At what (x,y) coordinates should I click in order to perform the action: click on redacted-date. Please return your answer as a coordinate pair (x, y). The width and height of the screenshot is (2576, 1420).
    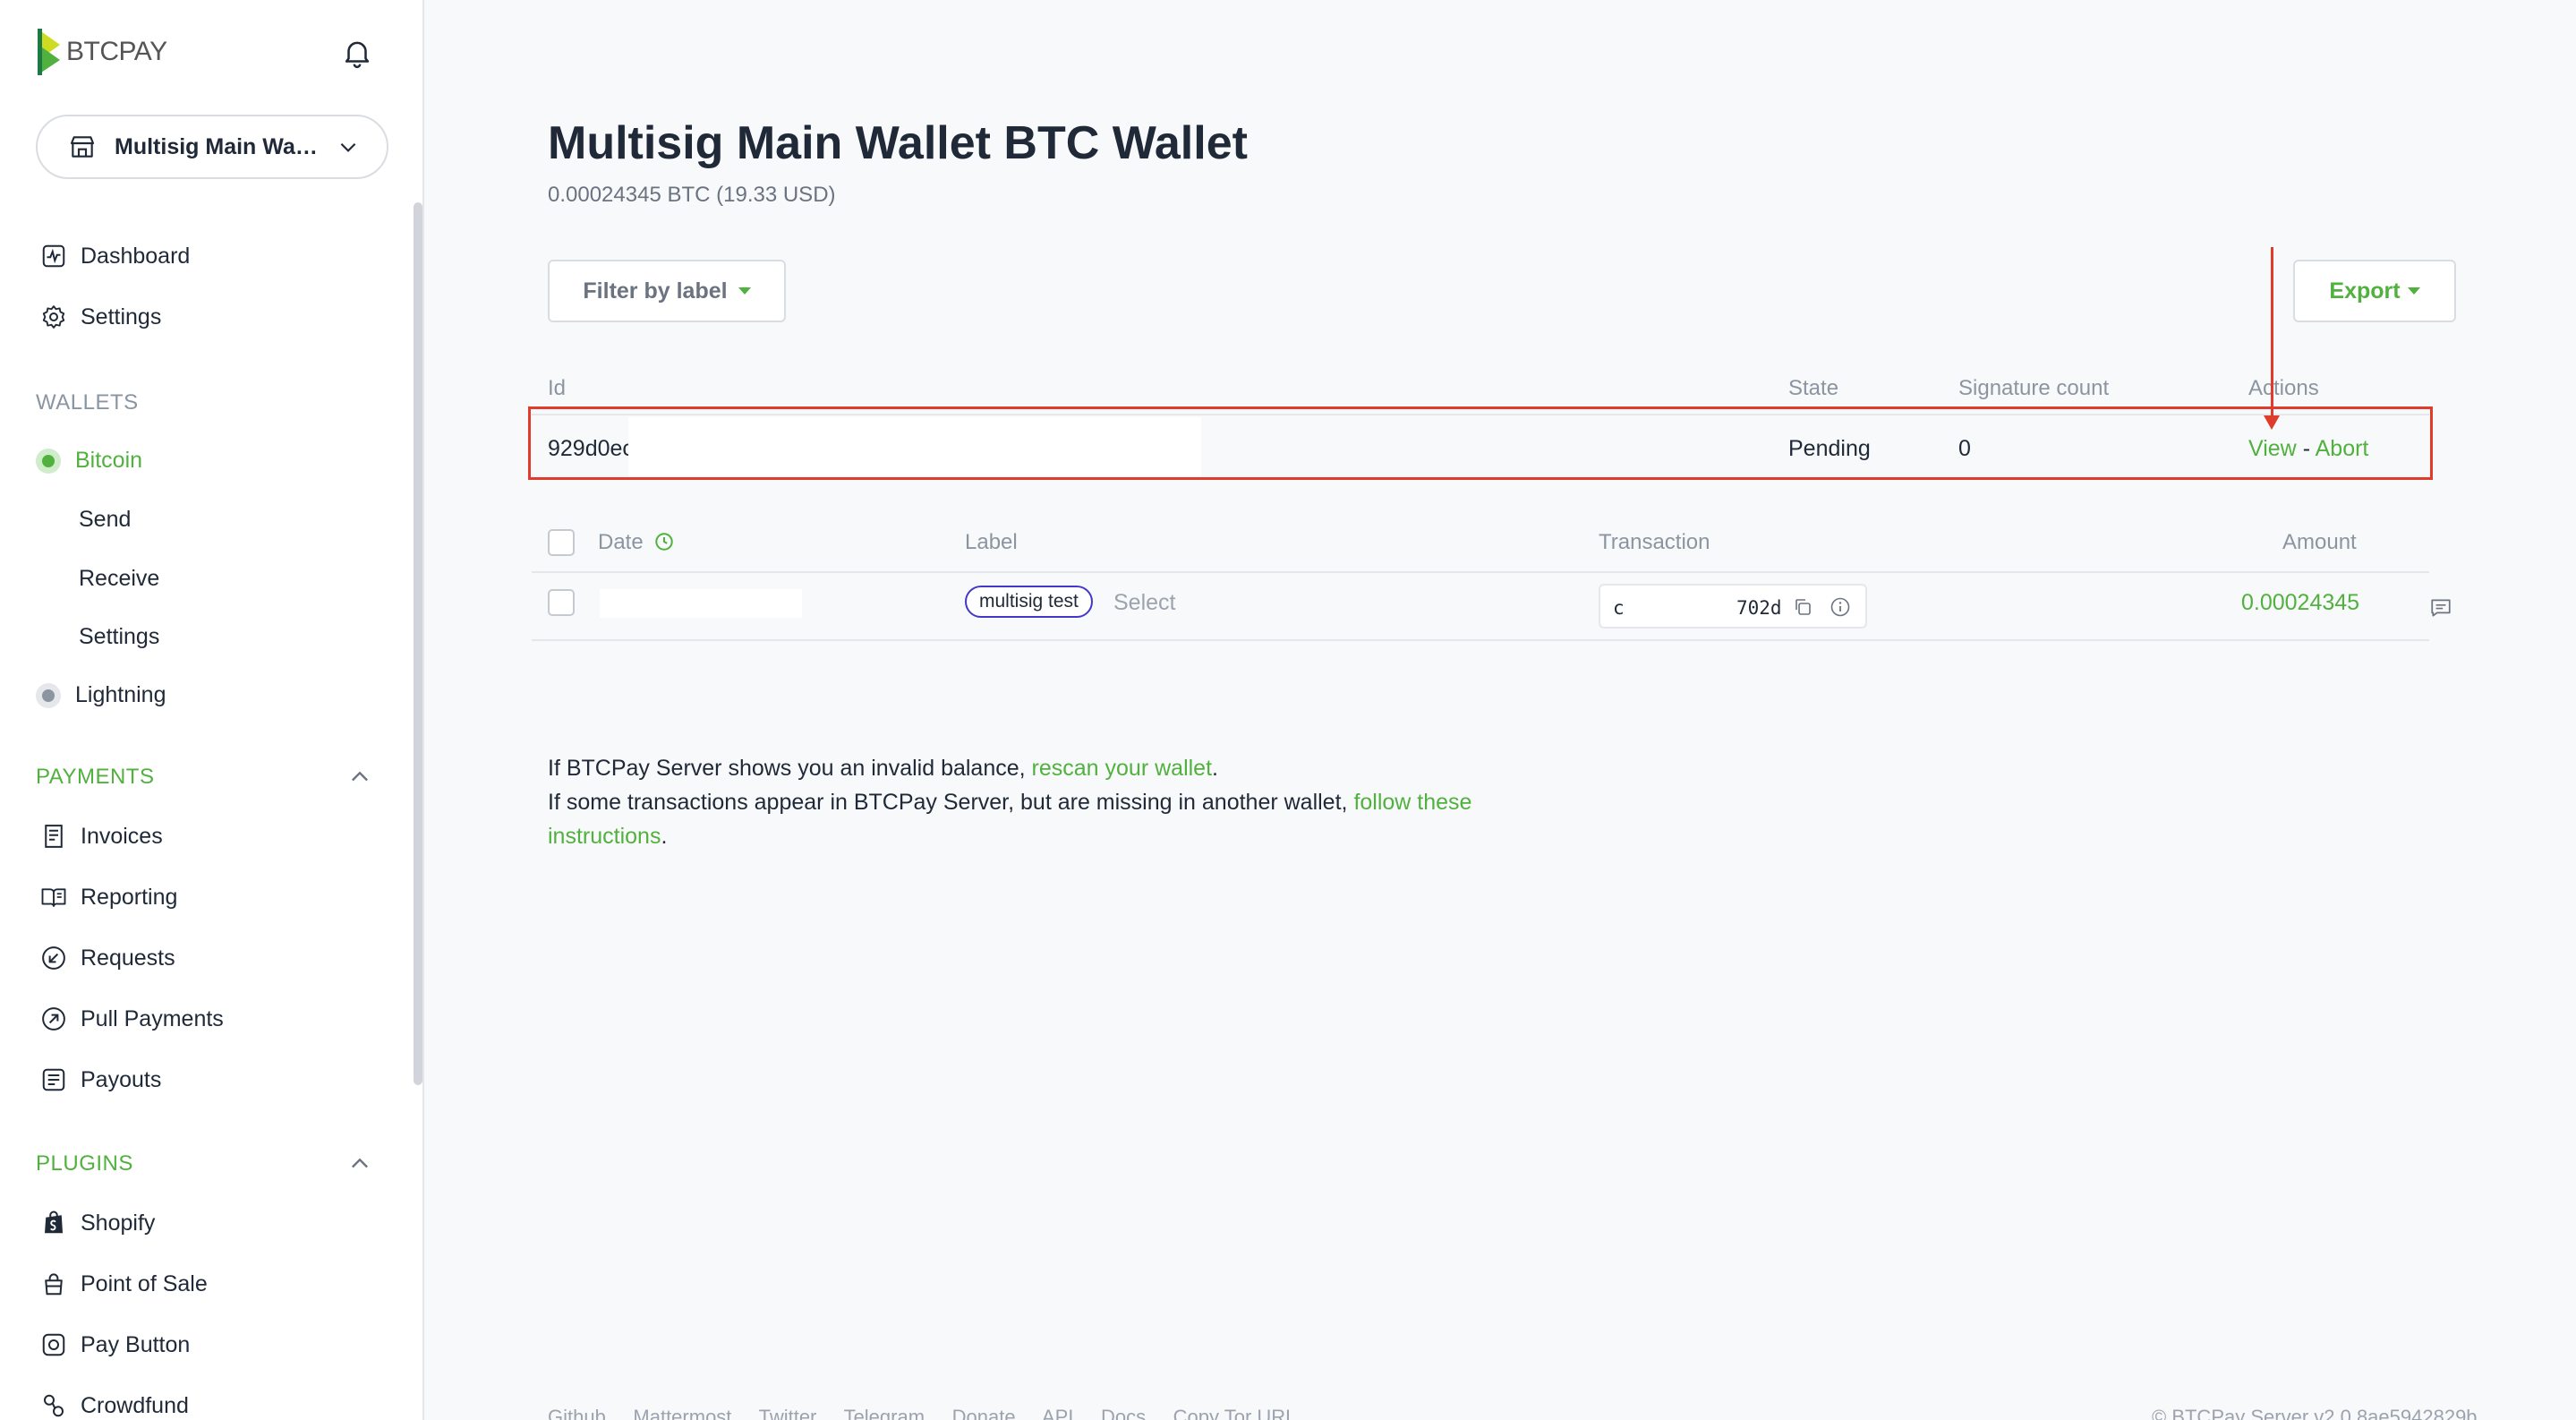
    Looking at the image, I should click on (701, 604).